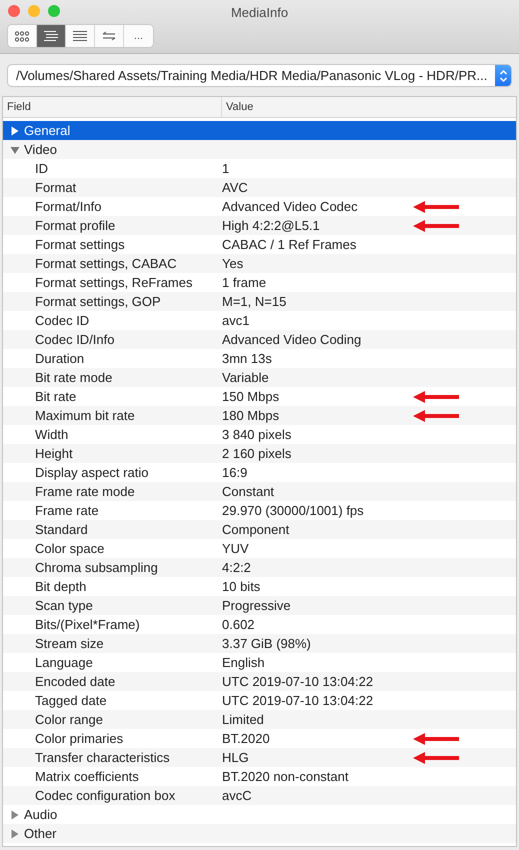 The image size is (519, 850). I want to click on field-cell-text: Format/Info, so click(68, 206).